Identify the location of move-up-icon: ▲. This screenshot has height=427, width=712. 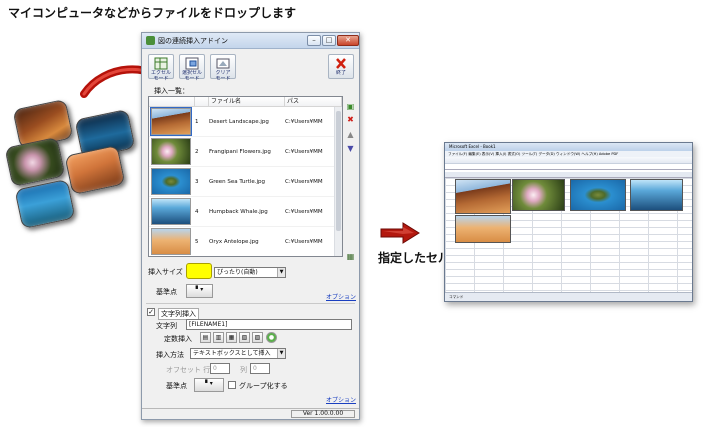
(350, 134).